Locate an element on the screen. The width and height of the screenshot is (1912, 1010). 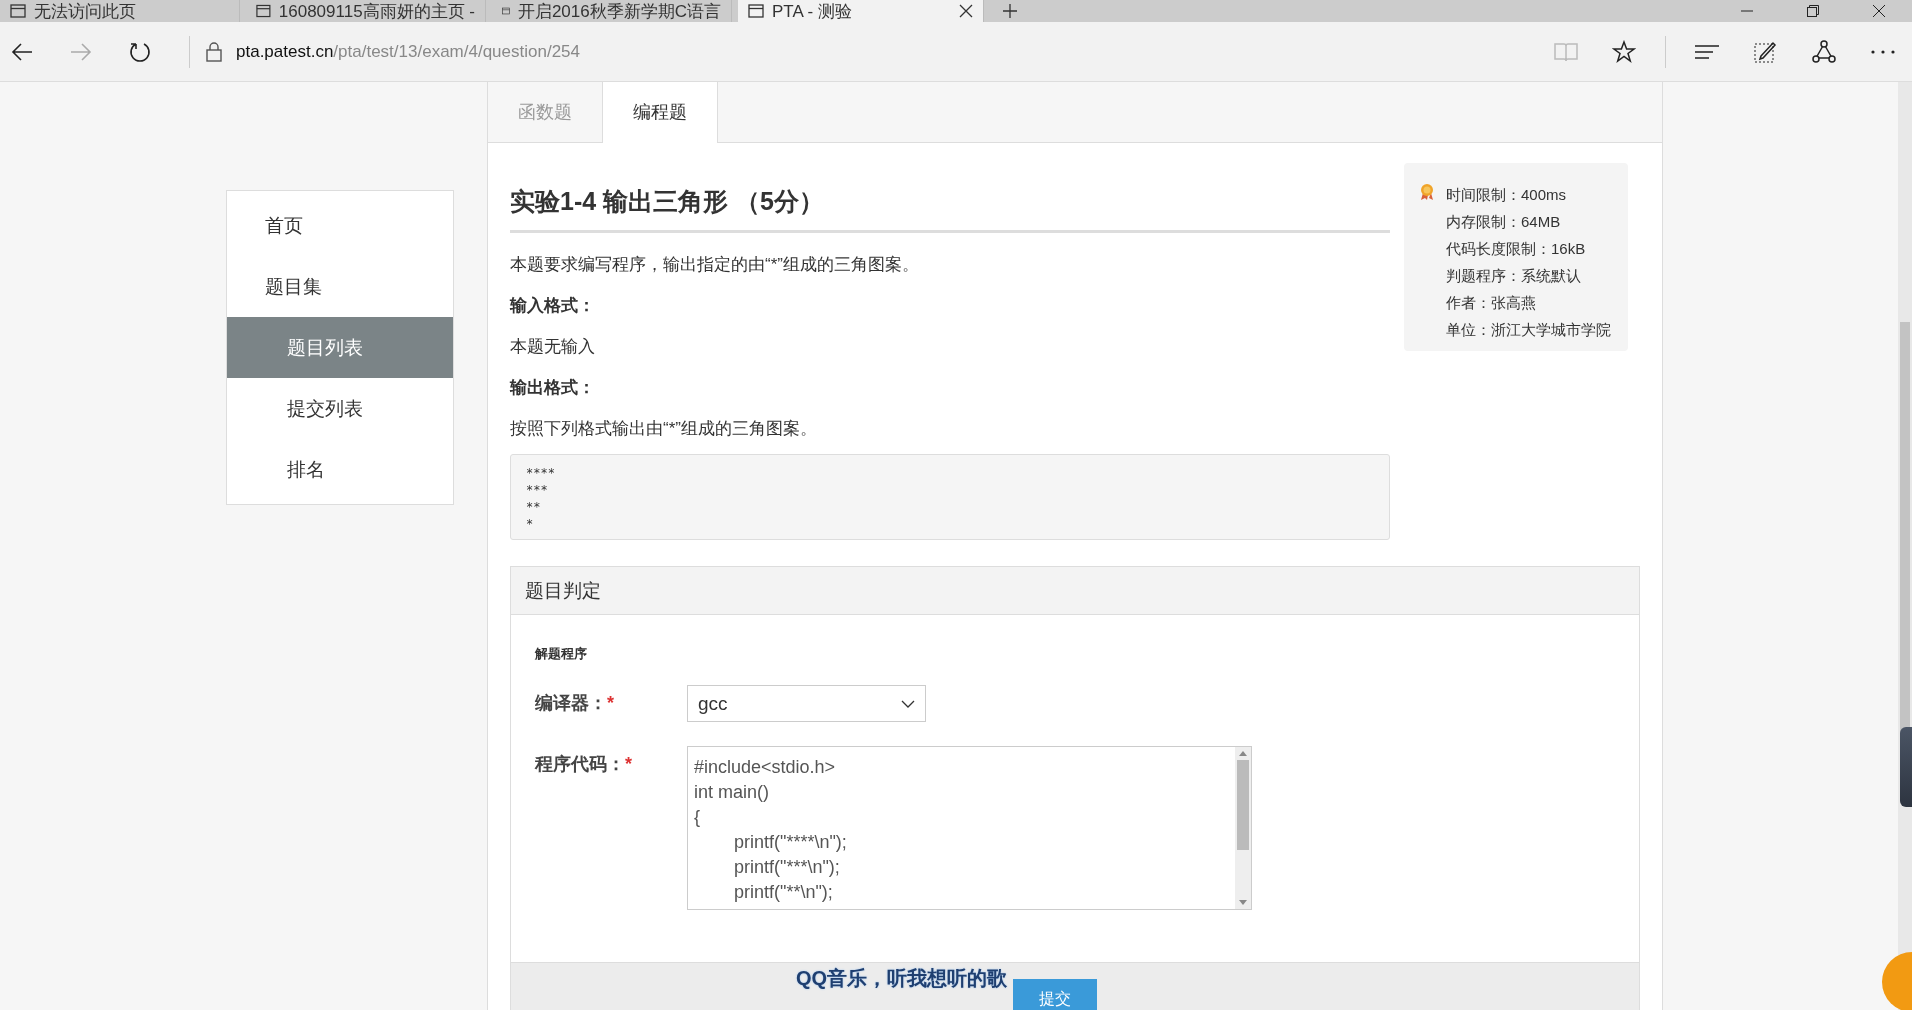
browser-tab: PTA - 测验 is located at coordinates (861, 11).